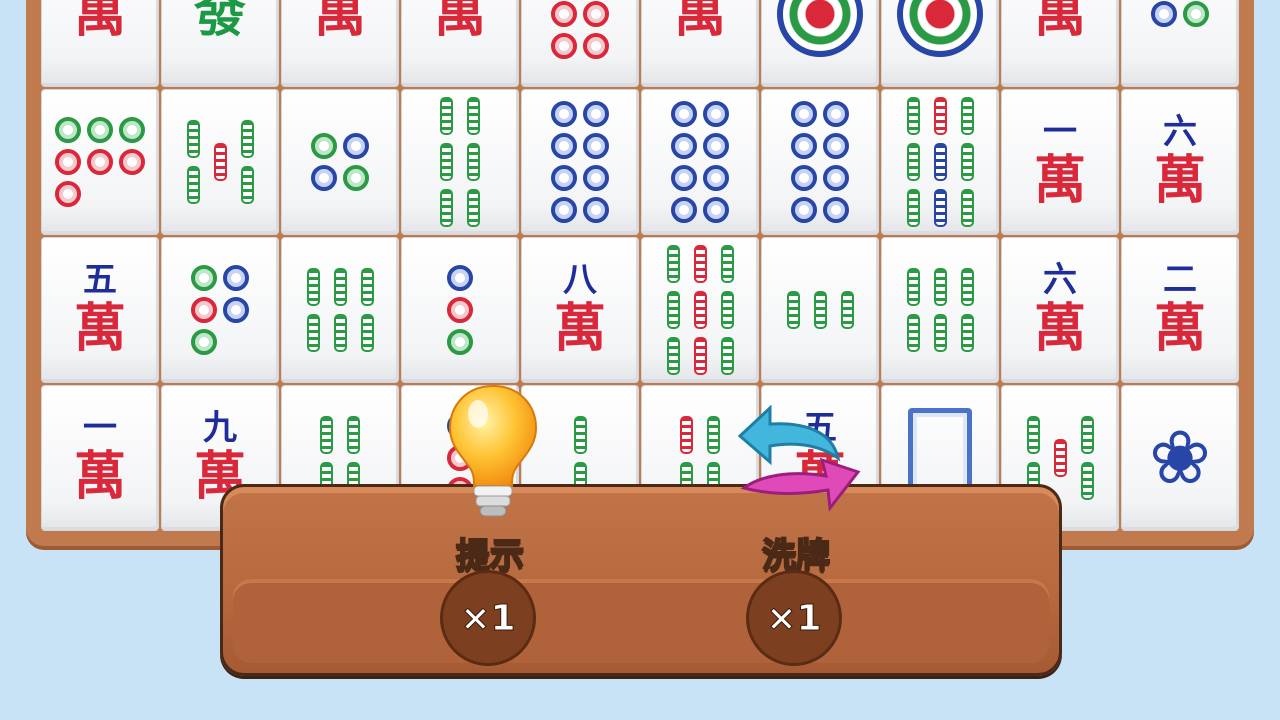  Describe the element at coordinates (100, 428) in the screenshot. I see `tile-number: 一` at that location.